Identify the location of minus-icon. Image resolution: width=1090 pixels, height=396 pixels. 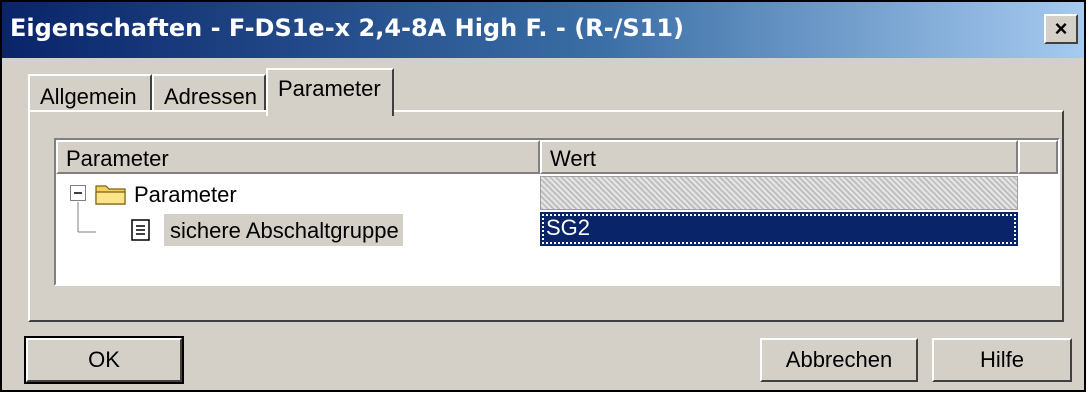
(78, 193).